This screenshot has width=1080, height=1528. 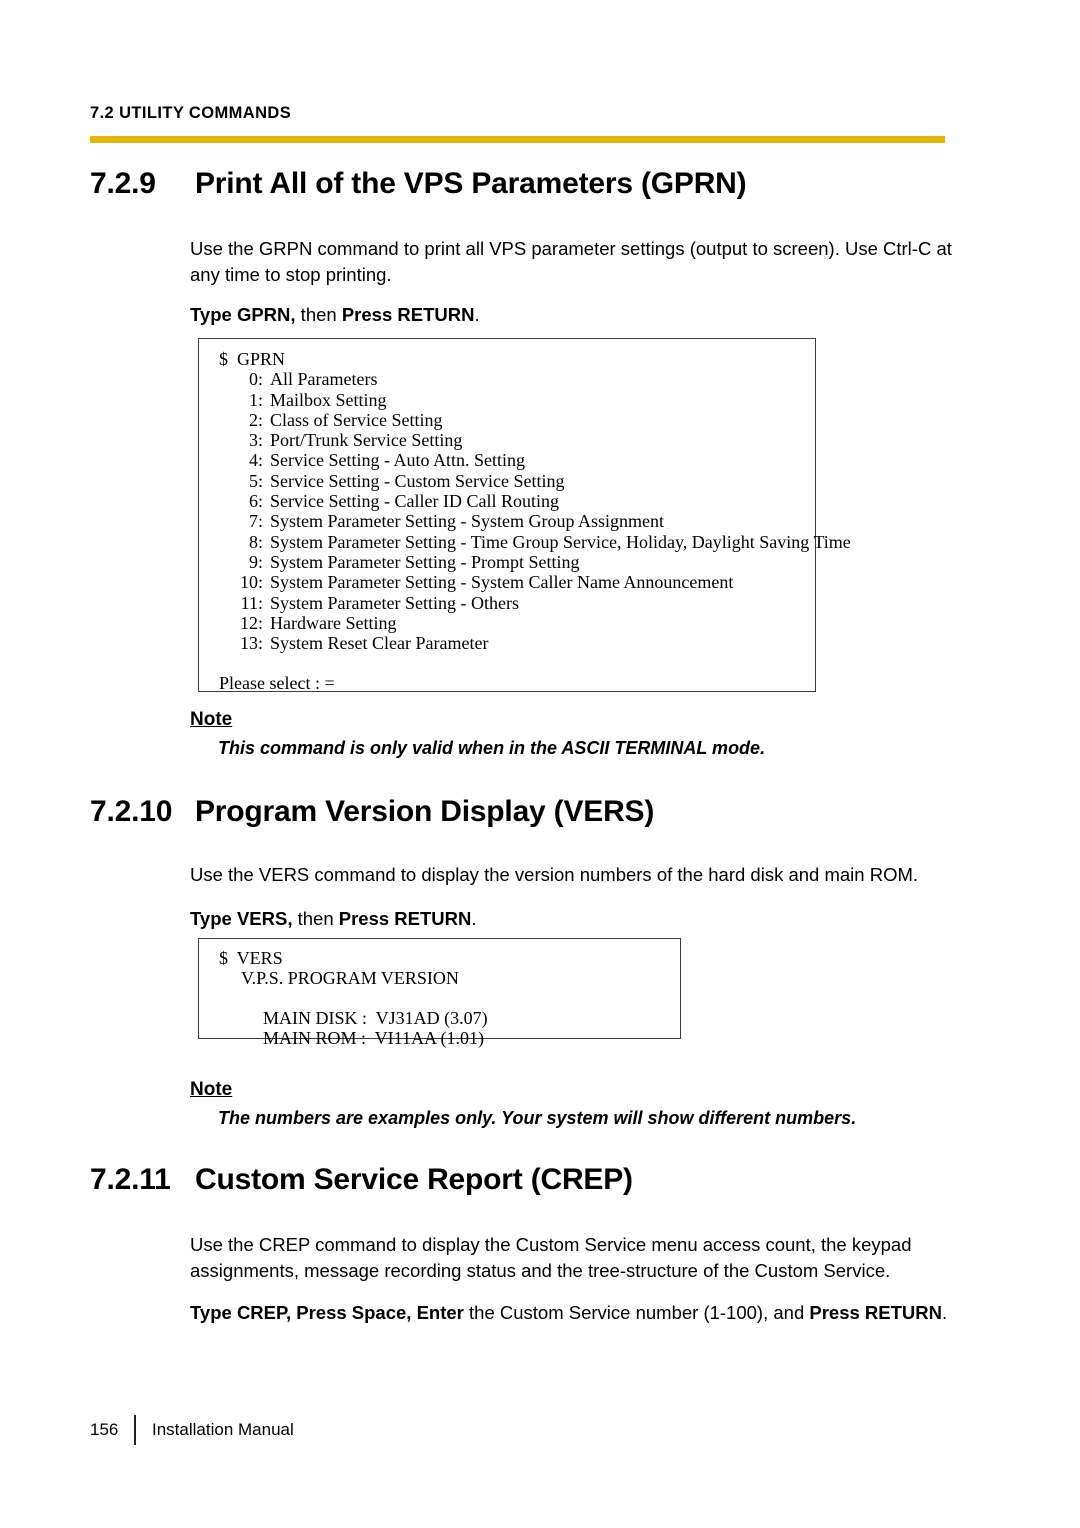 What do you see at coordinates (375, 1017) in the screenshot?
I see `vers-main-disk: MAIN DISK : VJ31AD (3.07)` at bounding box center [375, 1017].